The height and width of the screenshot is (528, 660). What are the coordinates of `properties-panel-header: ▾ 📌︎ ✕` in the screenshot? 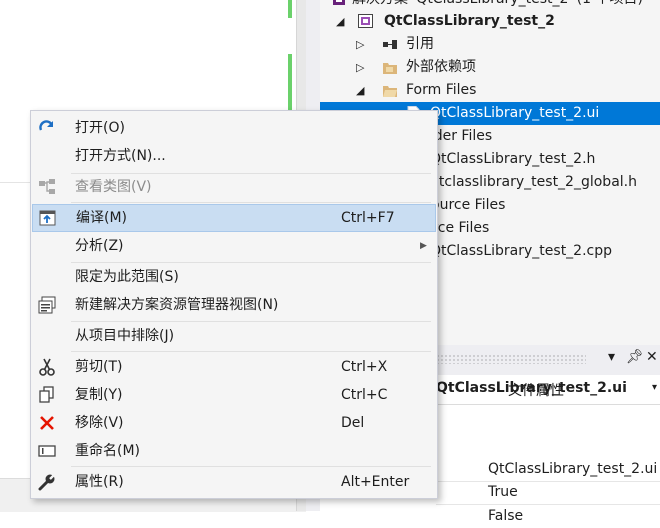 It's located at (548, 360).